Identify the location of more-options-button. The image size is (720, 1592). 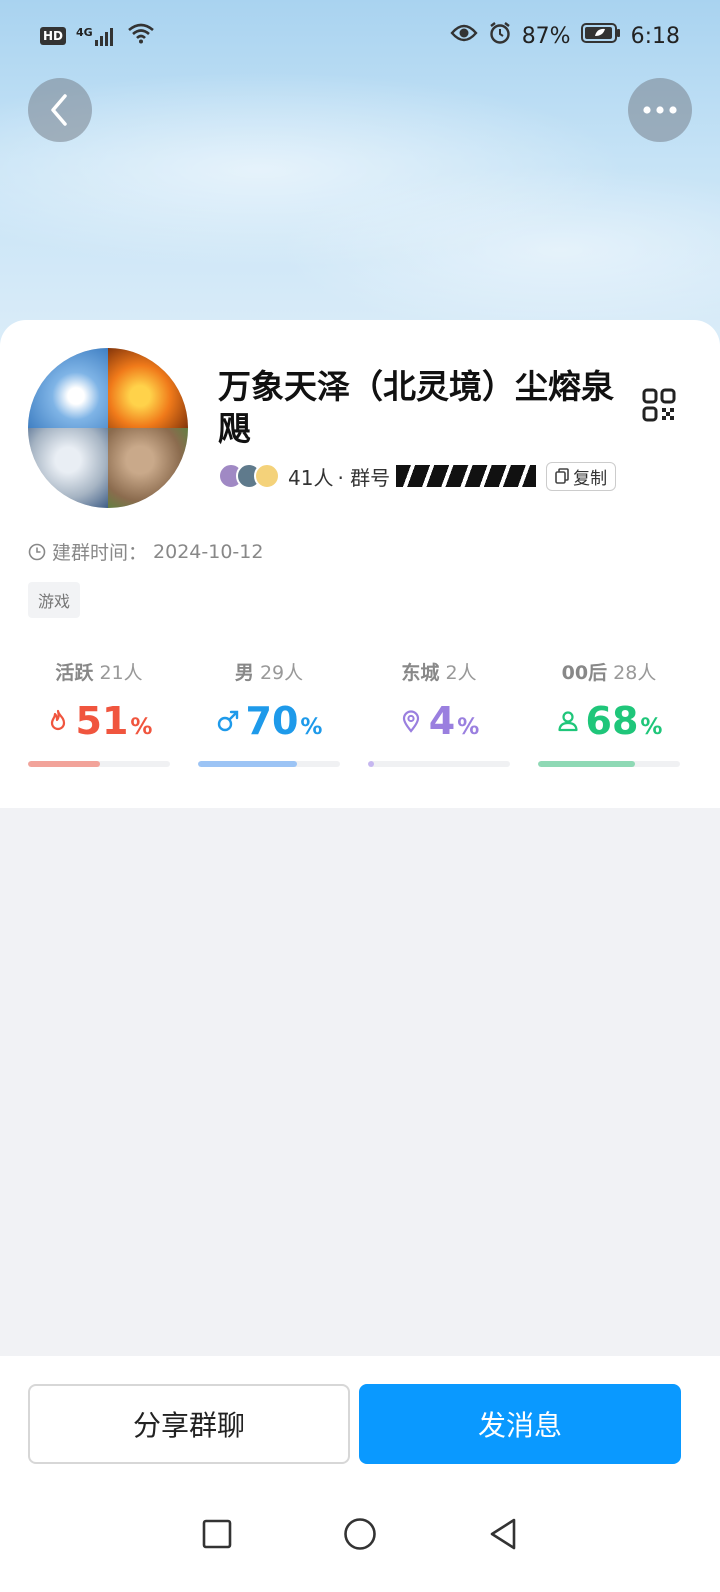
(660, 110).